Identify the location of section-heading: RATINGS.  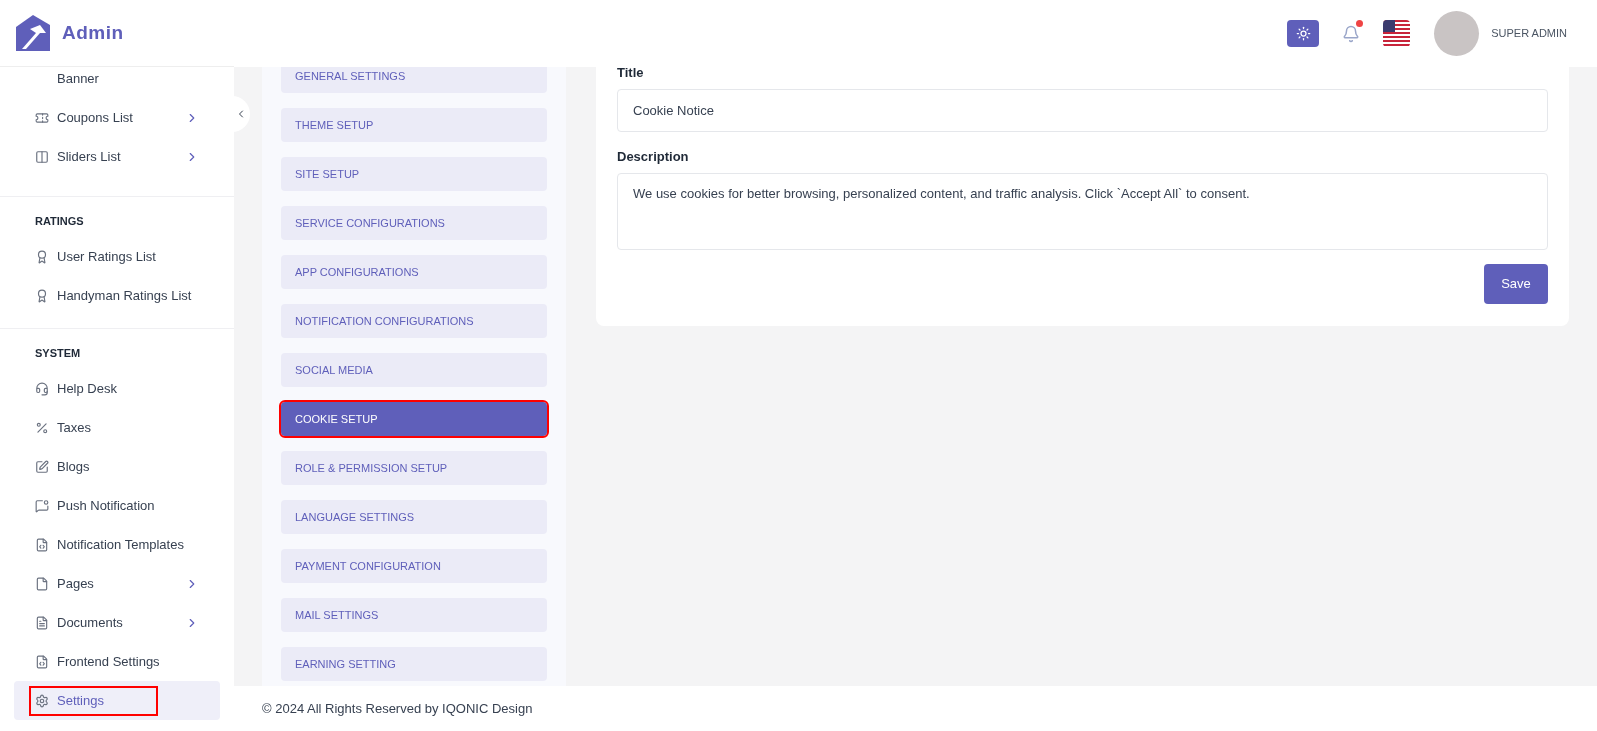
(59, 221).